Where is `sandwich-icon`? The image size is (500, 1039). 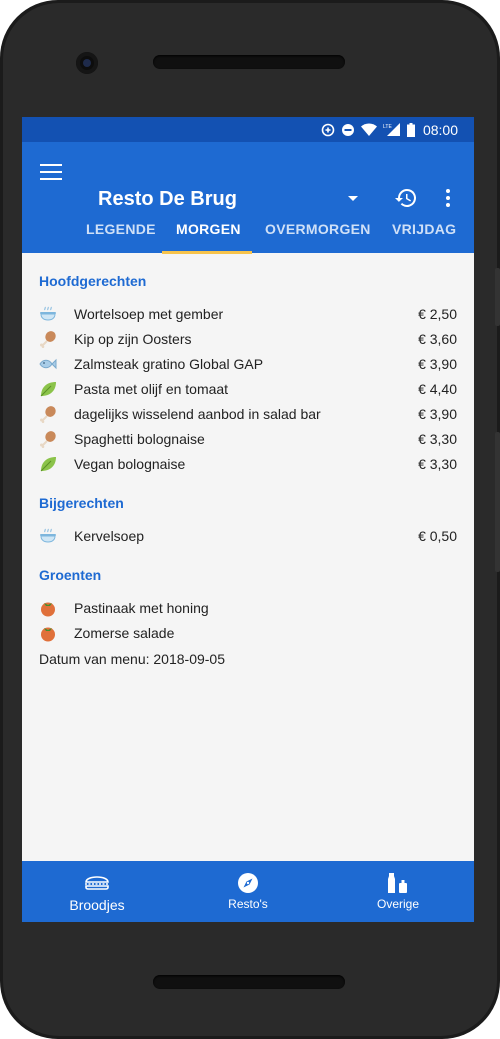
sandwich-icon is located at coordinates (97, 883).